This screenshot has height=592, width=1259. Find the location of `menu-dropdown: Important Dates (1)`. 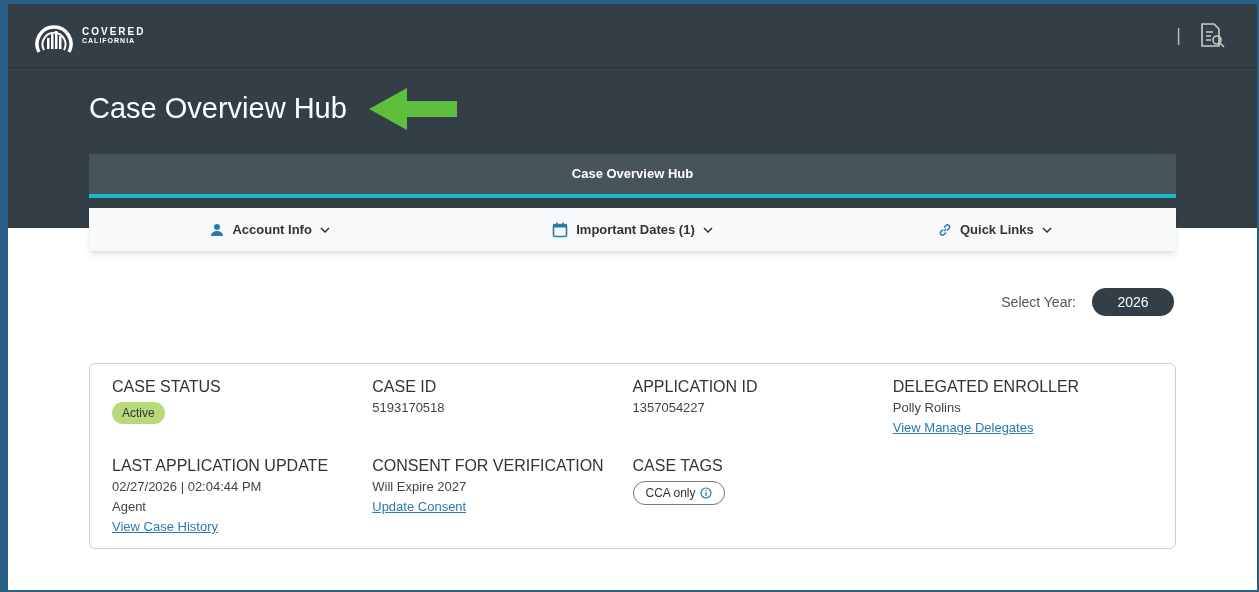

menu-dropdown: Important Dates (1) is located at coordinates (632, 229).